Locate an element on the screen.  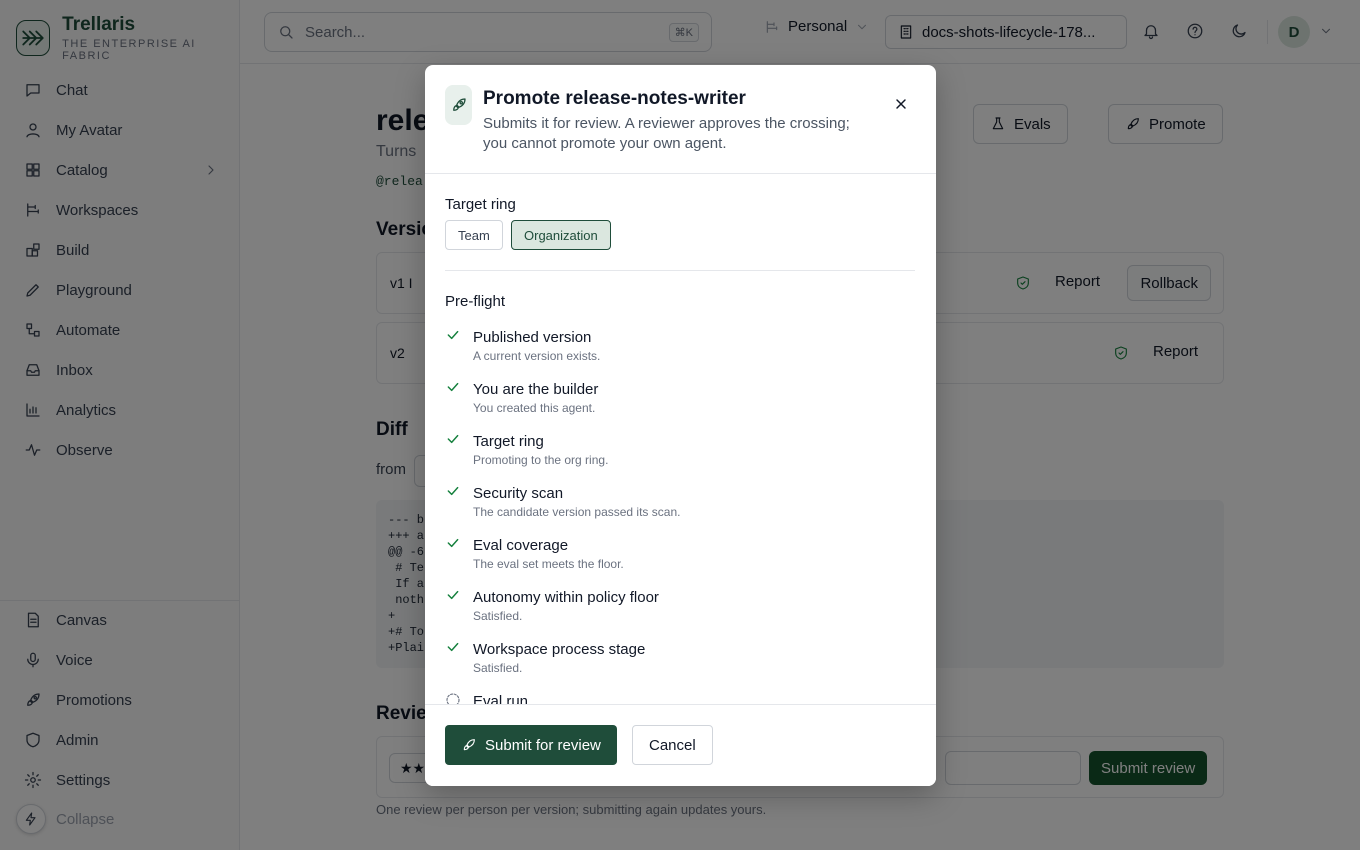
check-title: Published version is located at coordinates (532, 337).